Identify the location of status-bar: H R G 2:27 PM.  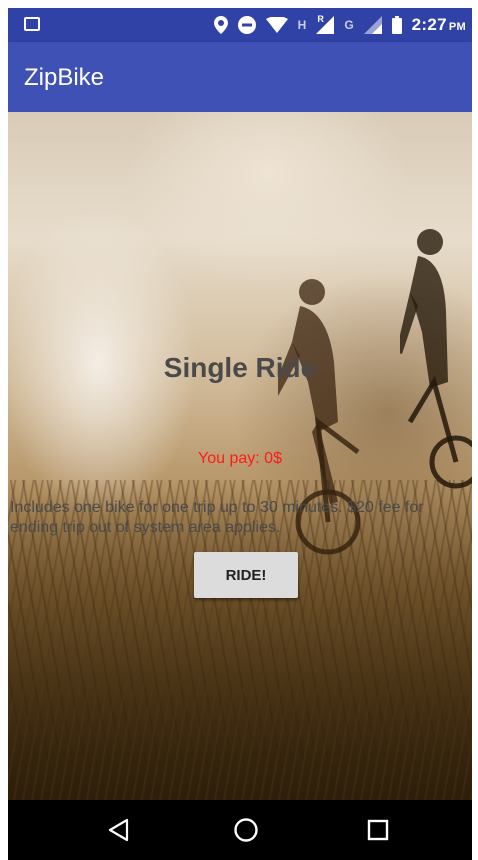
(240, 25).